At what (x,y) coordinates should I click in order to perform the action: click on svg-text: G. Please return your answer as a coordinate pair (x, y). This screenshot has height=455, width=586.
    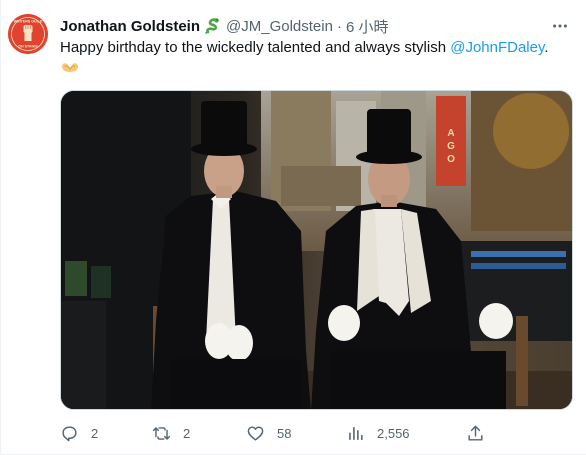
    Looking at the image, I should click on (451, 146).